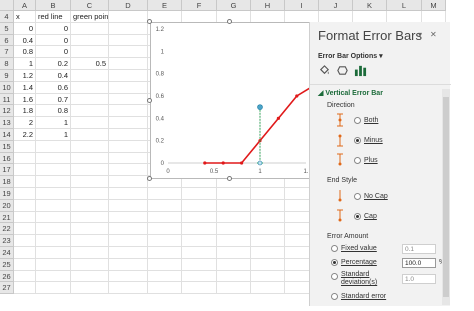 This screenshot has width=474, height=311. I want to click on end-style-cap-label: Cap, so click(370, 216).